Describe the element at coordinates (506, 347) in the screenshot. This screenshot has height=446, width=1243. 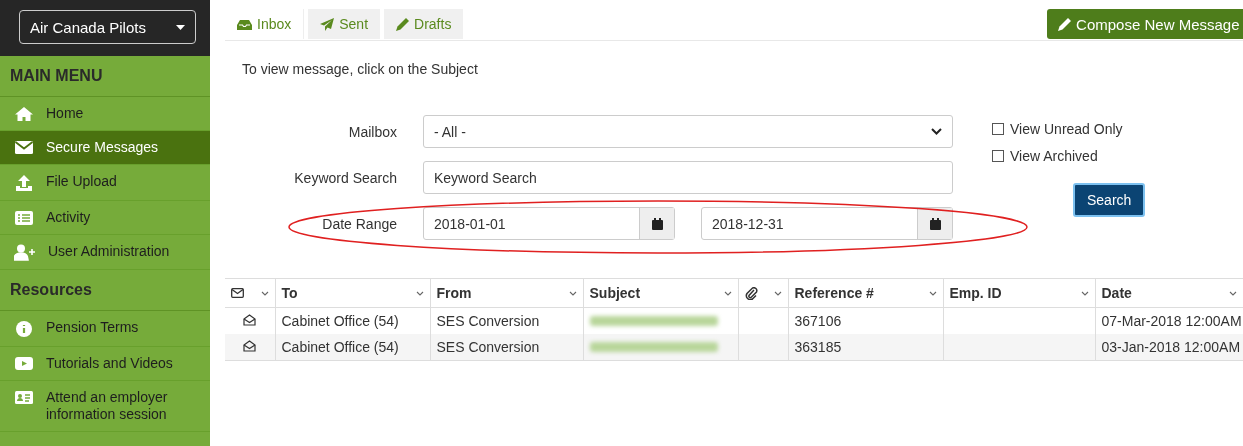
I see `table-cell: SES Conversion` at that location.